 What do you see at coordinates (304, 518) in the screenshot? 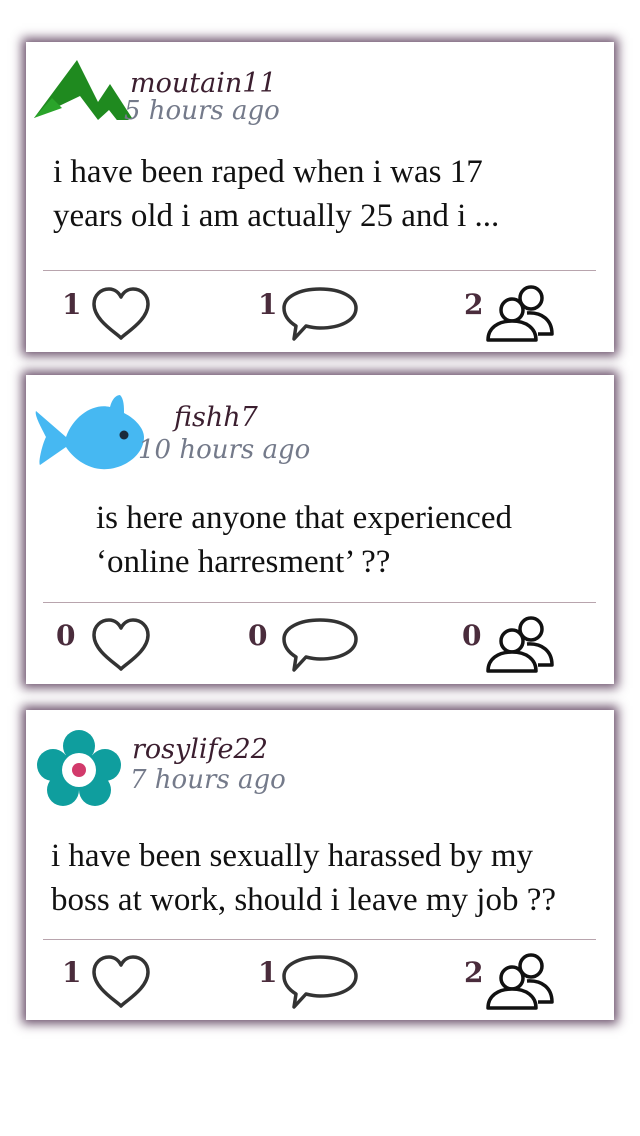
I see `post-text-line: is here anyone that experienced` at bounding box center [304, 518].